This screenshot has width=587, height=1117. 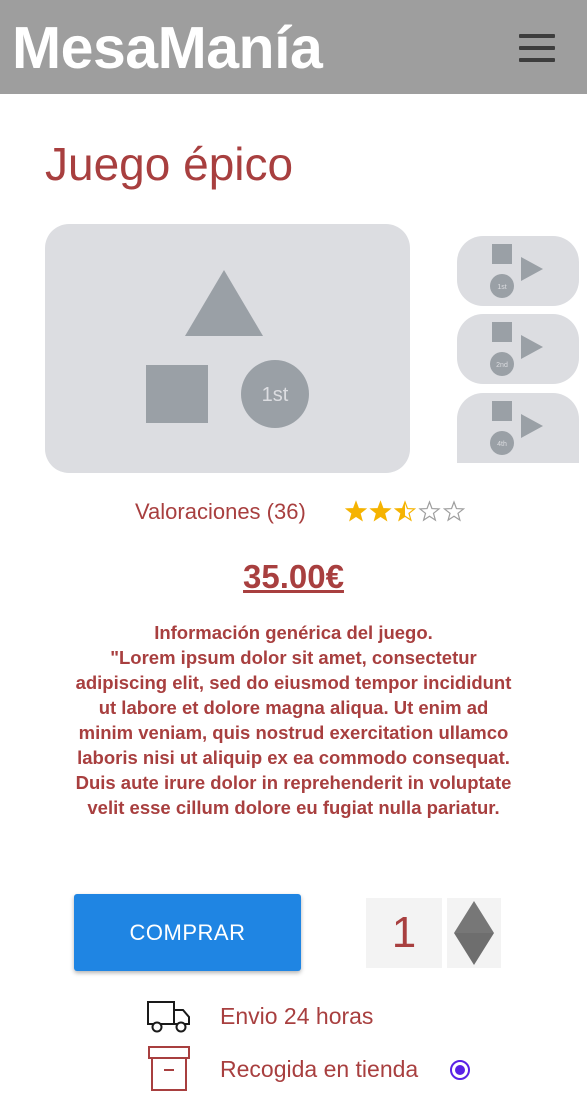 I want to click on hamburger-menu-icon, so click(x=538, y=49).